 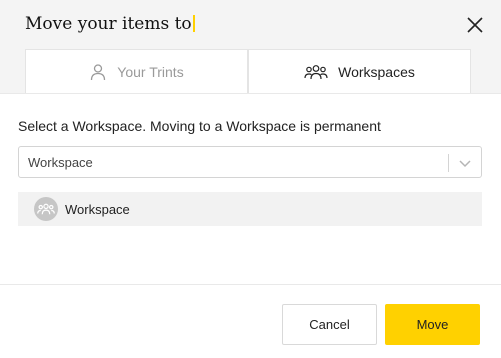 What do you see at coordinates (98, 72) in the screenshot?
I see `user-icon` at bounding box center [98, 72].